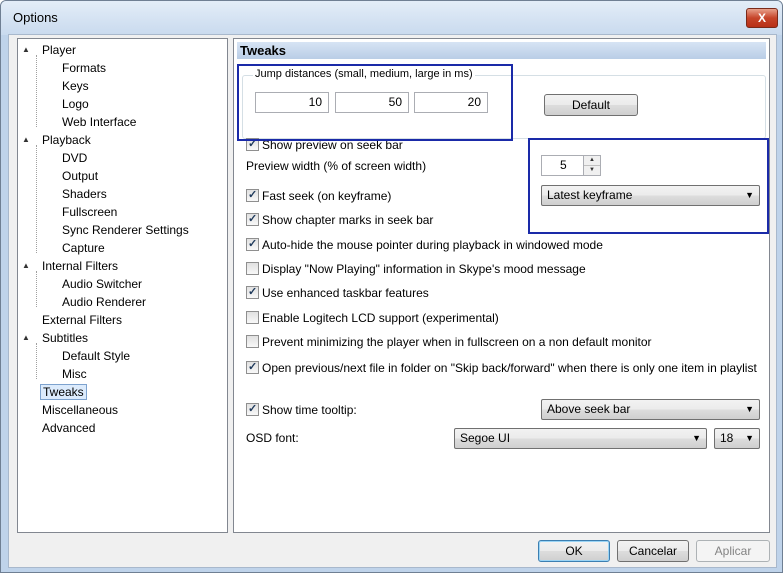 This screenshot has width=783, height=573. I want to click on tree-item-label: Misc, so click(74, 374).